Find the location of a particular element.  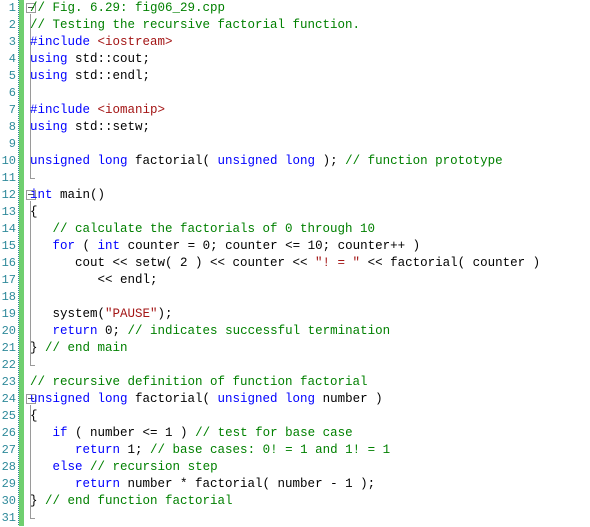

token-txt: number * factorial( number - 1 ); is located at coordinates (248, 484).